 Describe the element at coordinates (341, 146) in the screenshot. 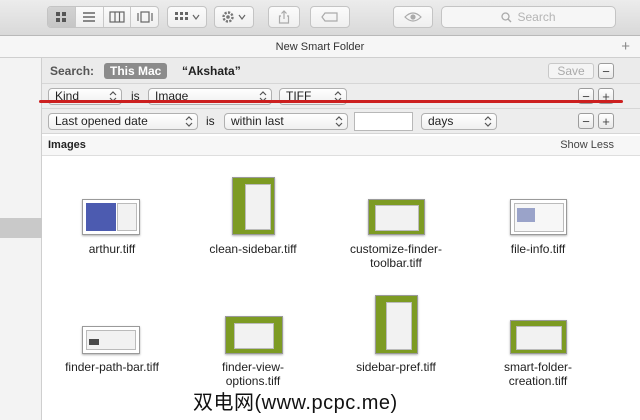

I see `results-section-header: Images Show Less` at that location.